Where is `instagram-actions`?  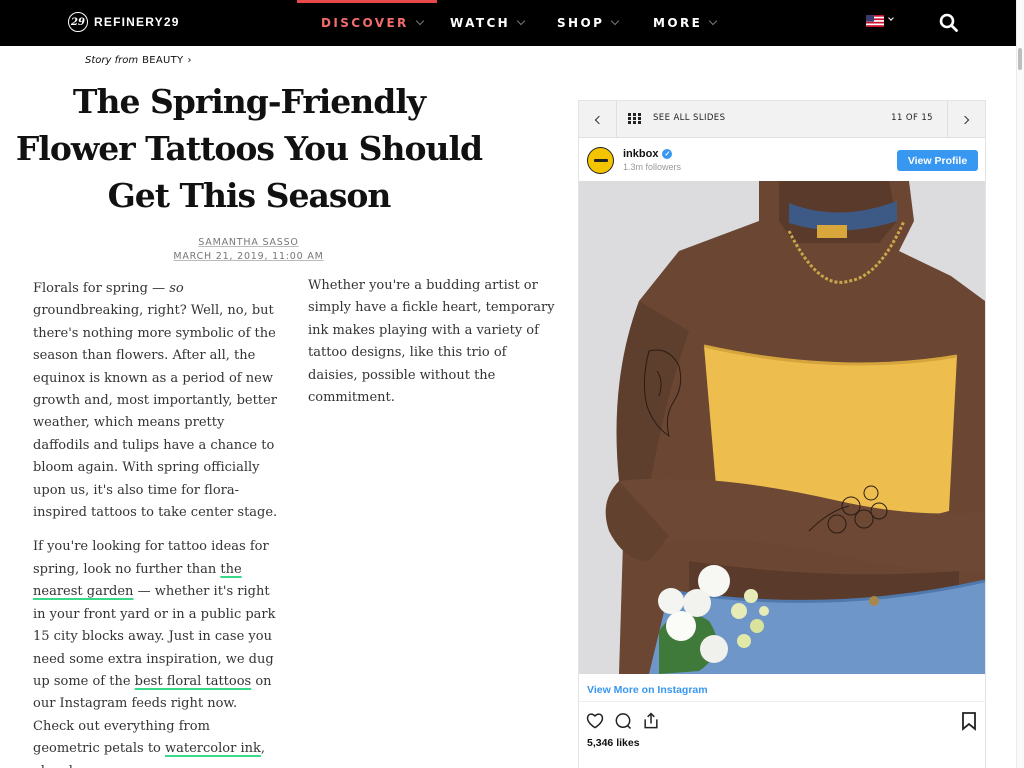
instagram-actions is located at coordinates (623, 723).